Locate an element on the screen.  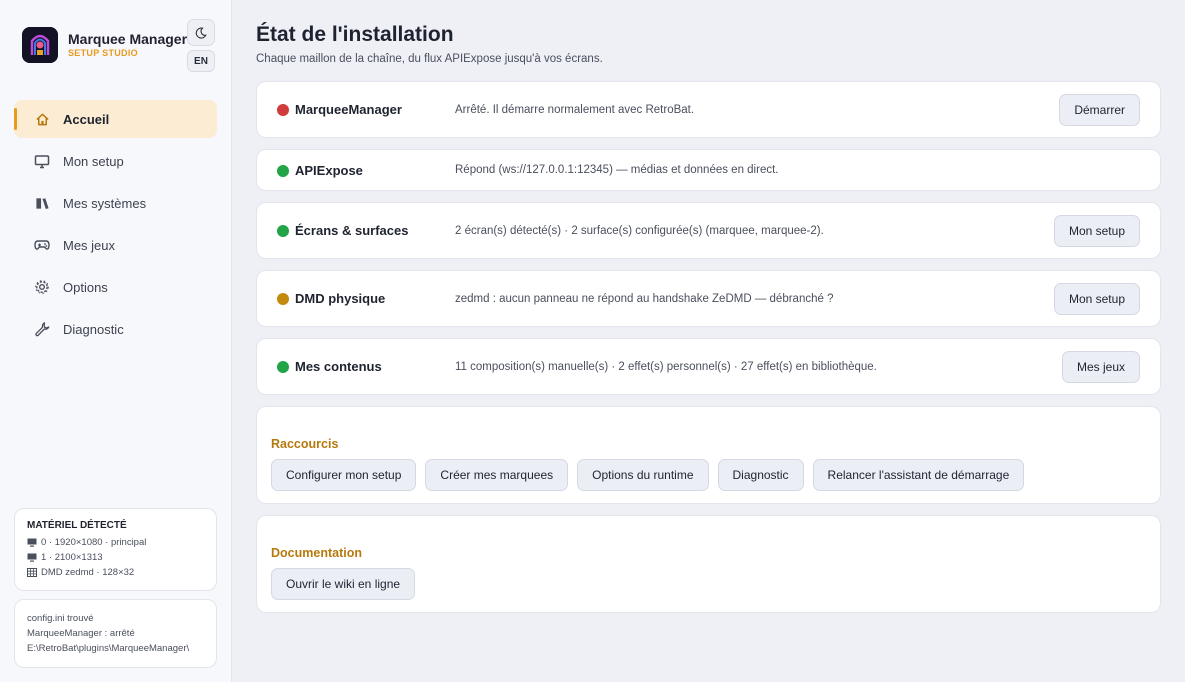
config-path: E:\RetroBat\plugins\MarqueeManager\ is located at coordinates (108, 648).